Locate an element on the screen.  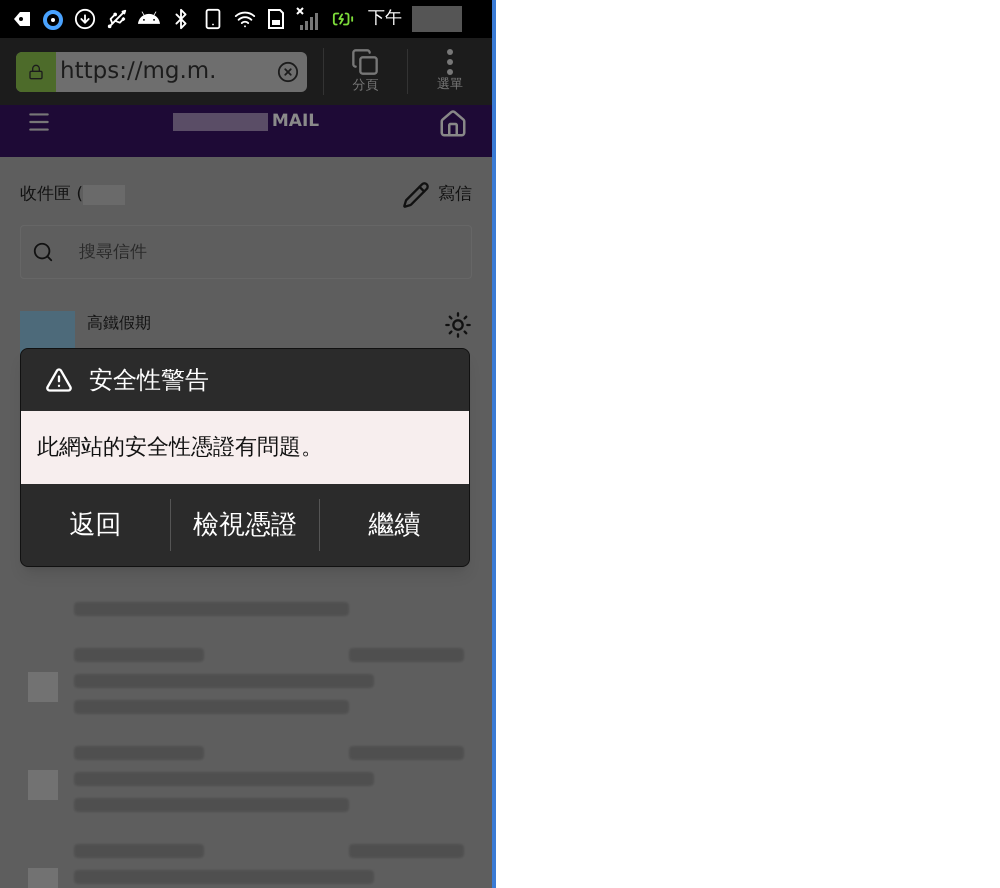
url-text: https://mg.m. is located at coordinates (139, 71).